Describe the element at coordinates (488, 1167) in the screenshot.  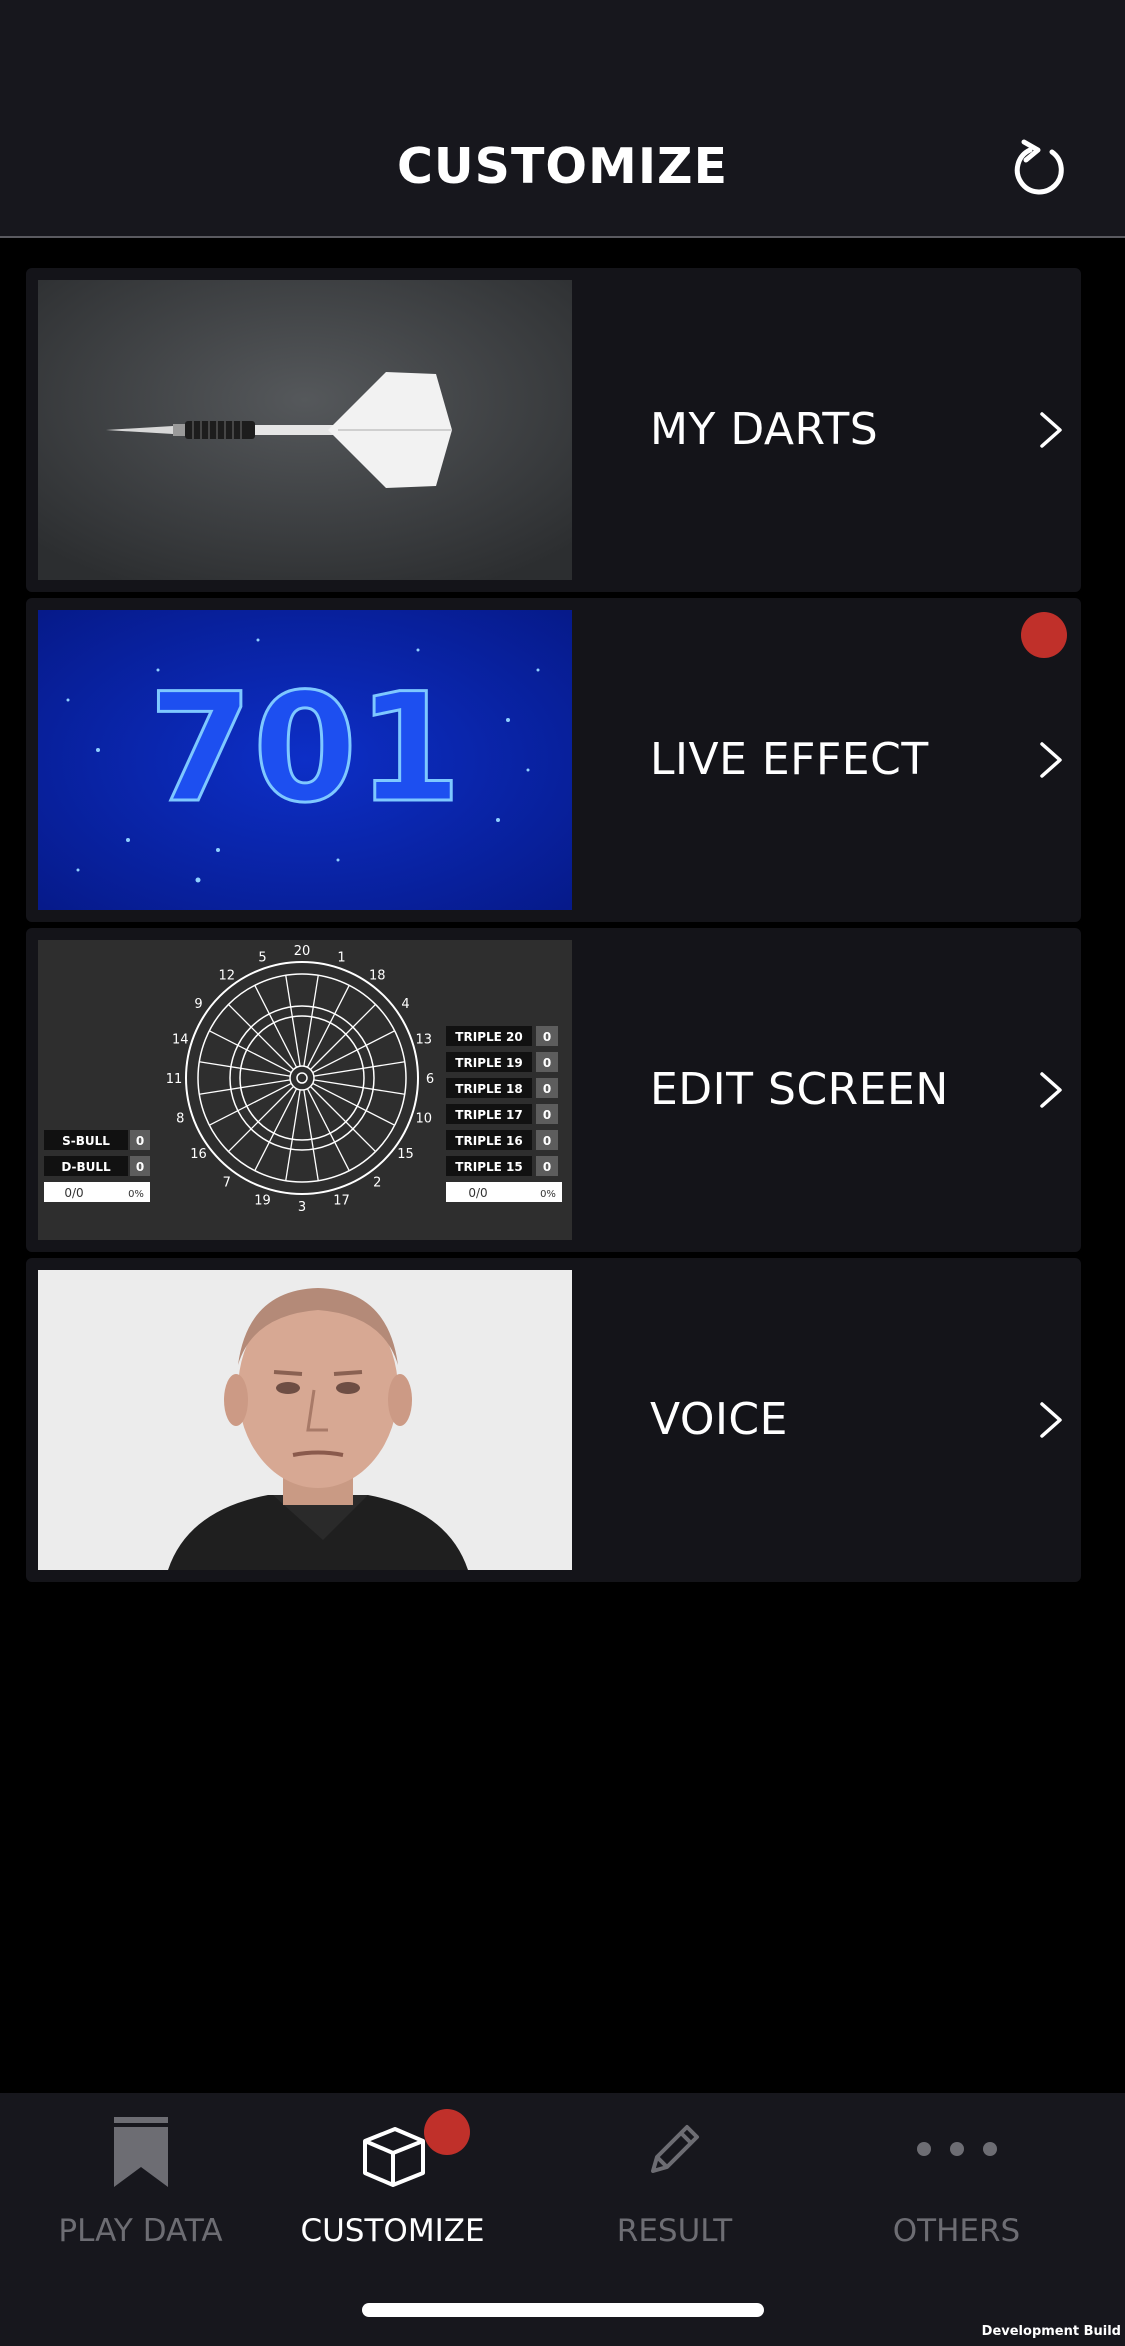
I see `triple-row-label: TRIPLE 15` at that location.